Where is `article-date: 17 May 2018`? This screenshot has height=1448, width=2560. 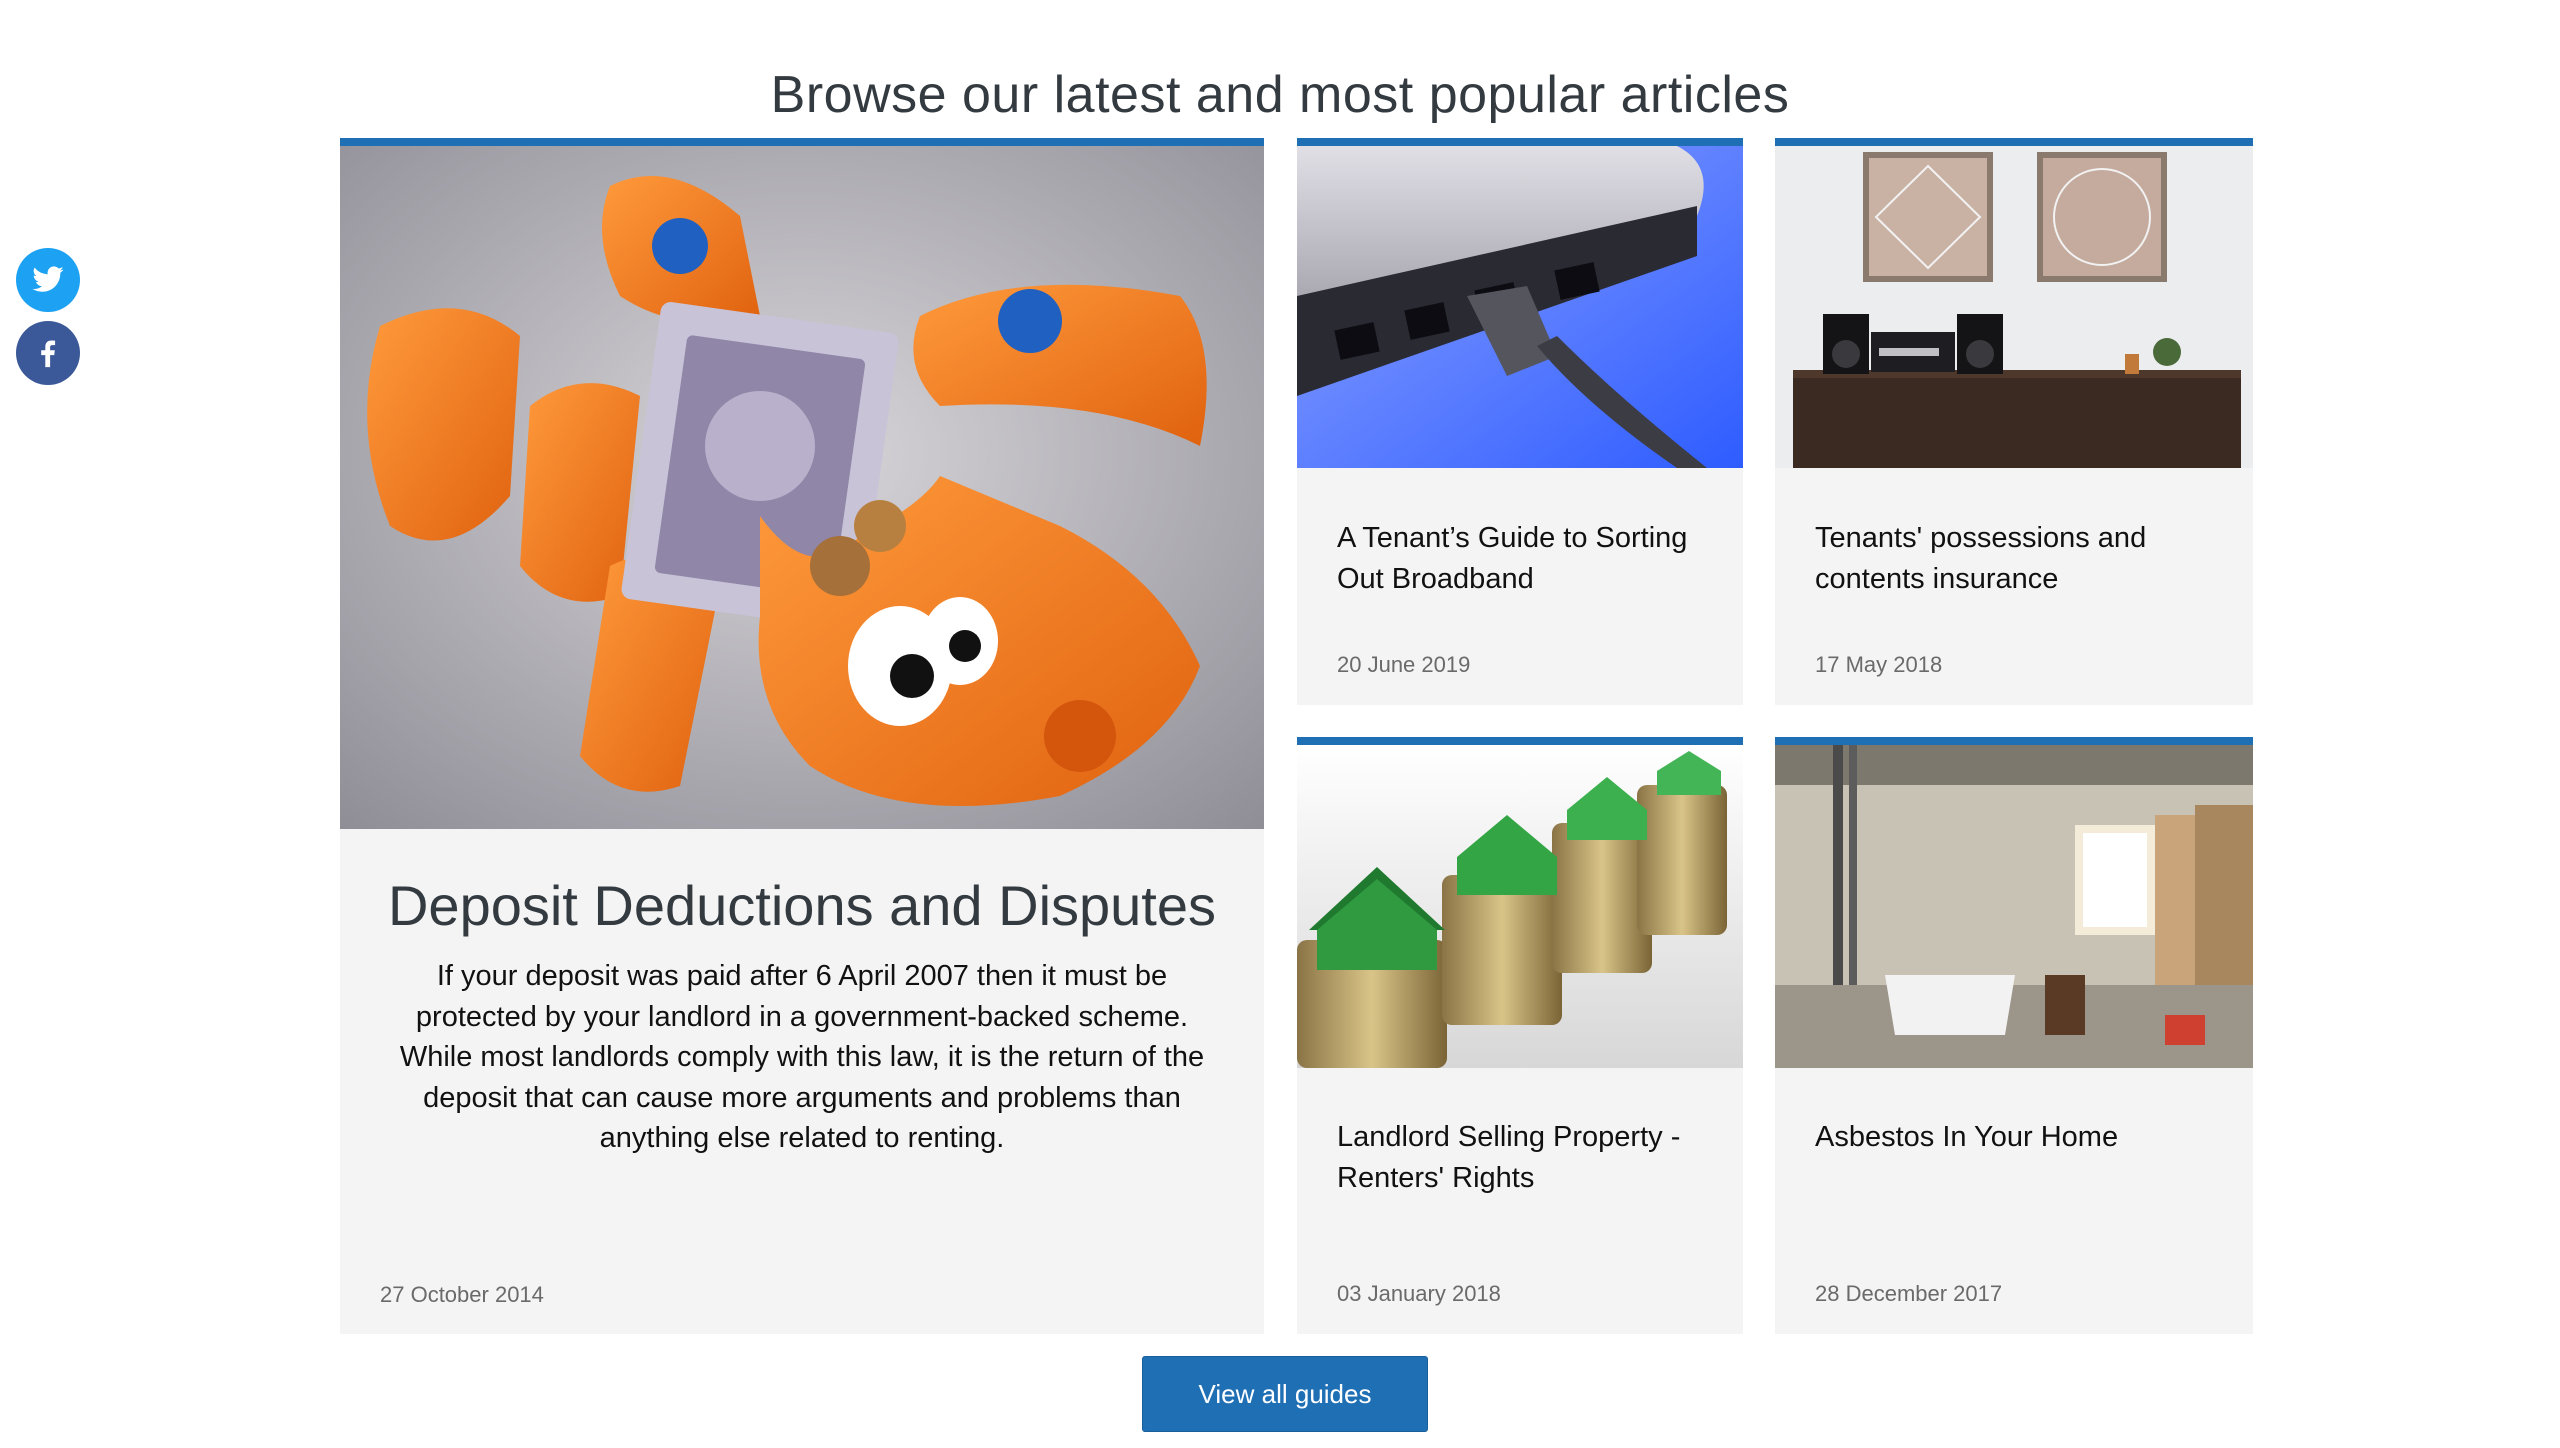
article-date: 17 May 2018 is located at coordinates (1879, 664).